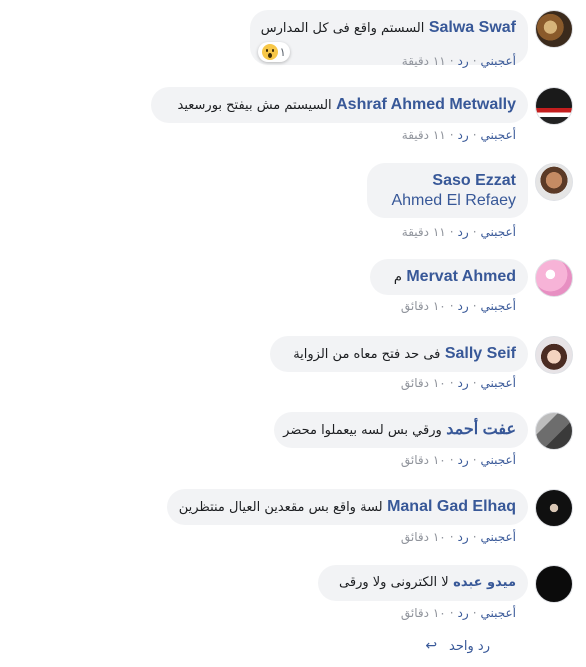  Describe the element at coordinates (469, 646) in the screenshot. I see `view-replies-label: رد واحد` at that location.